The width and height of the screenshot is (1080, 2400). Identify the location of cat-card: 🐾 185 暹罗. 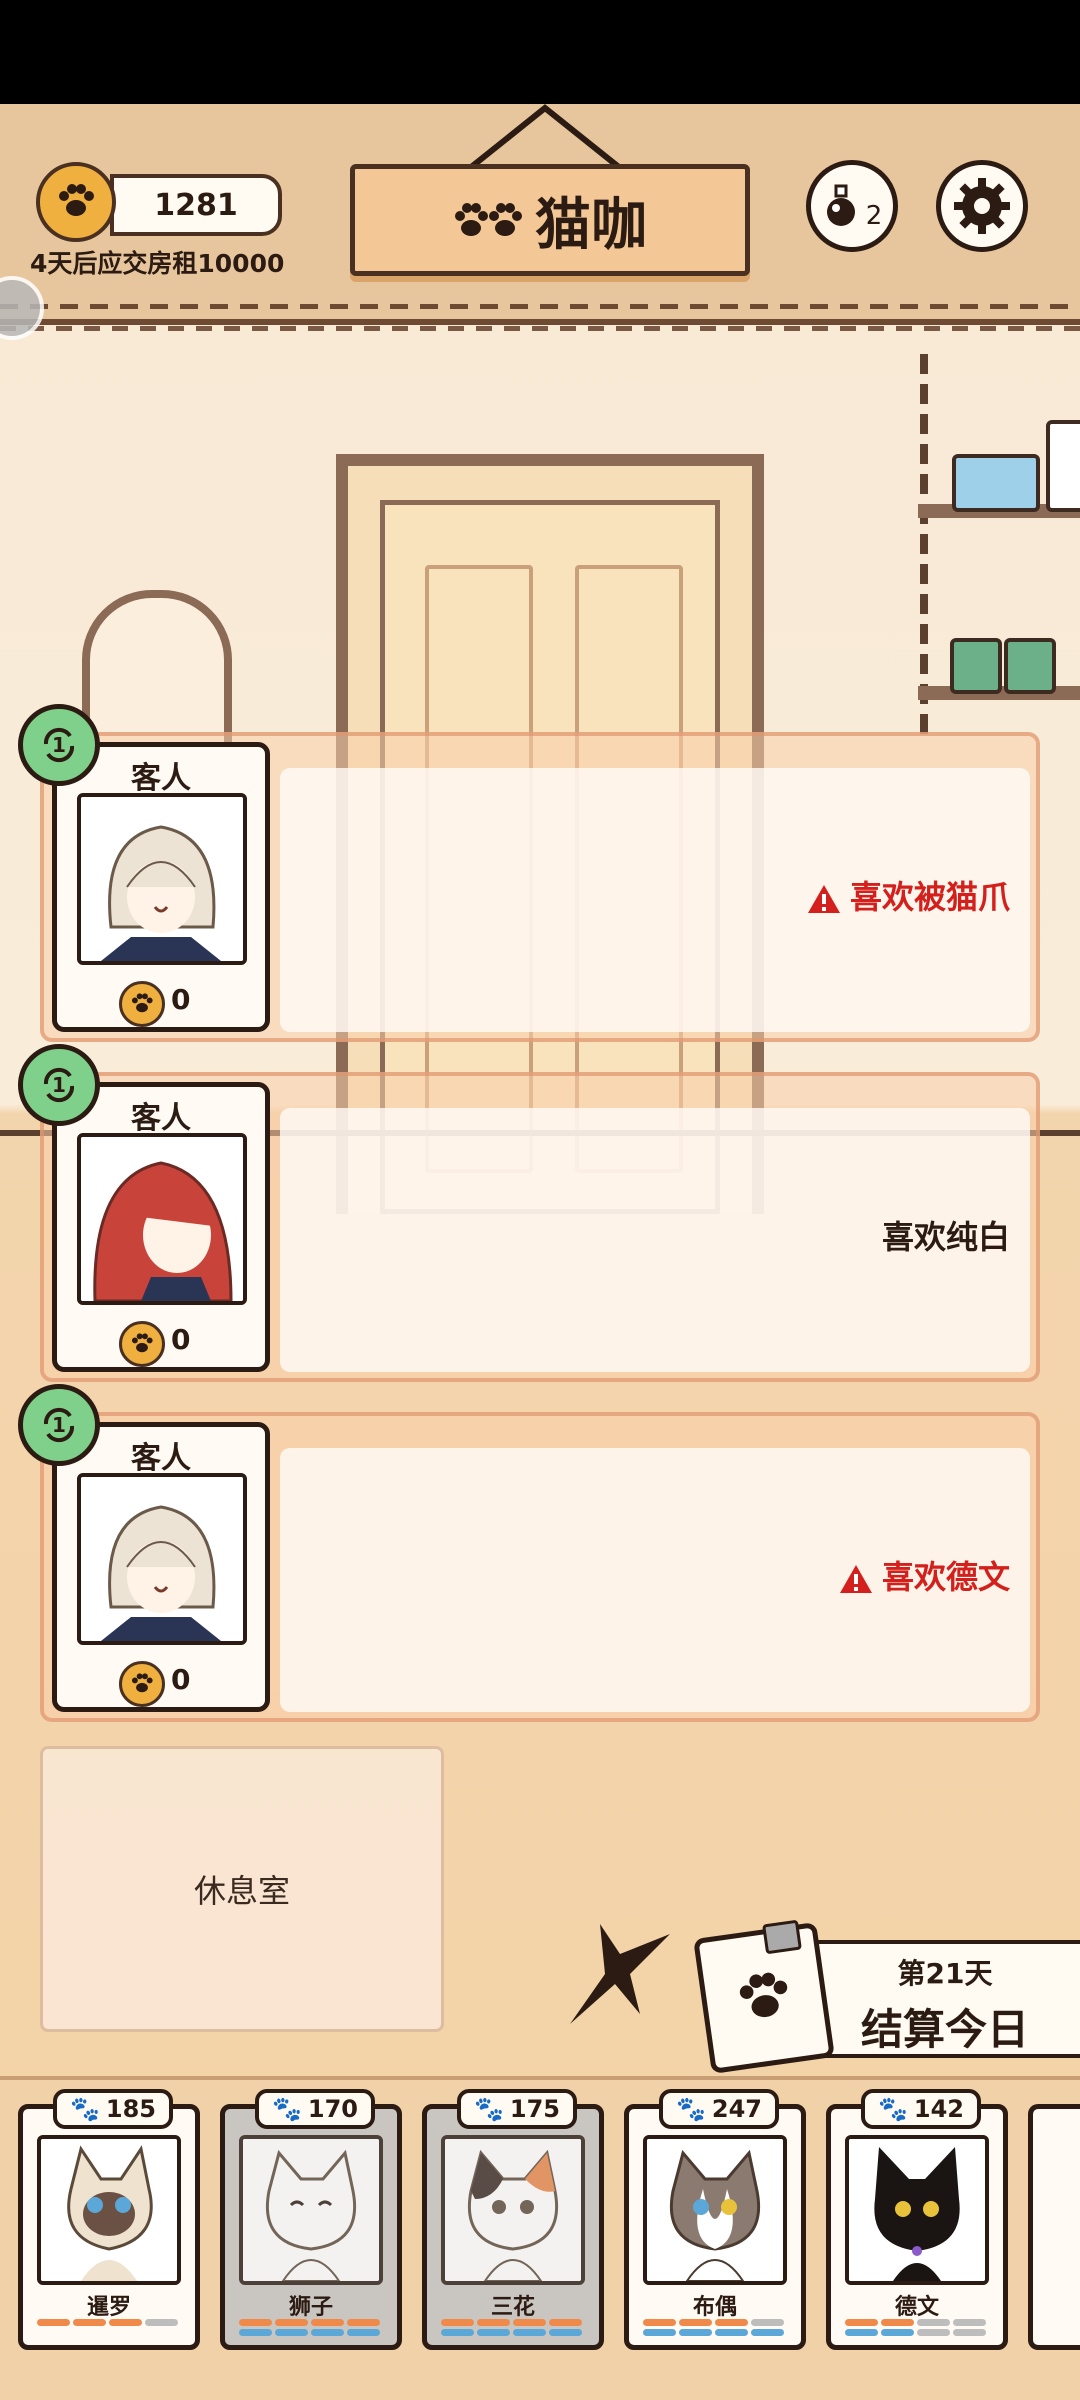
(109, 2219).